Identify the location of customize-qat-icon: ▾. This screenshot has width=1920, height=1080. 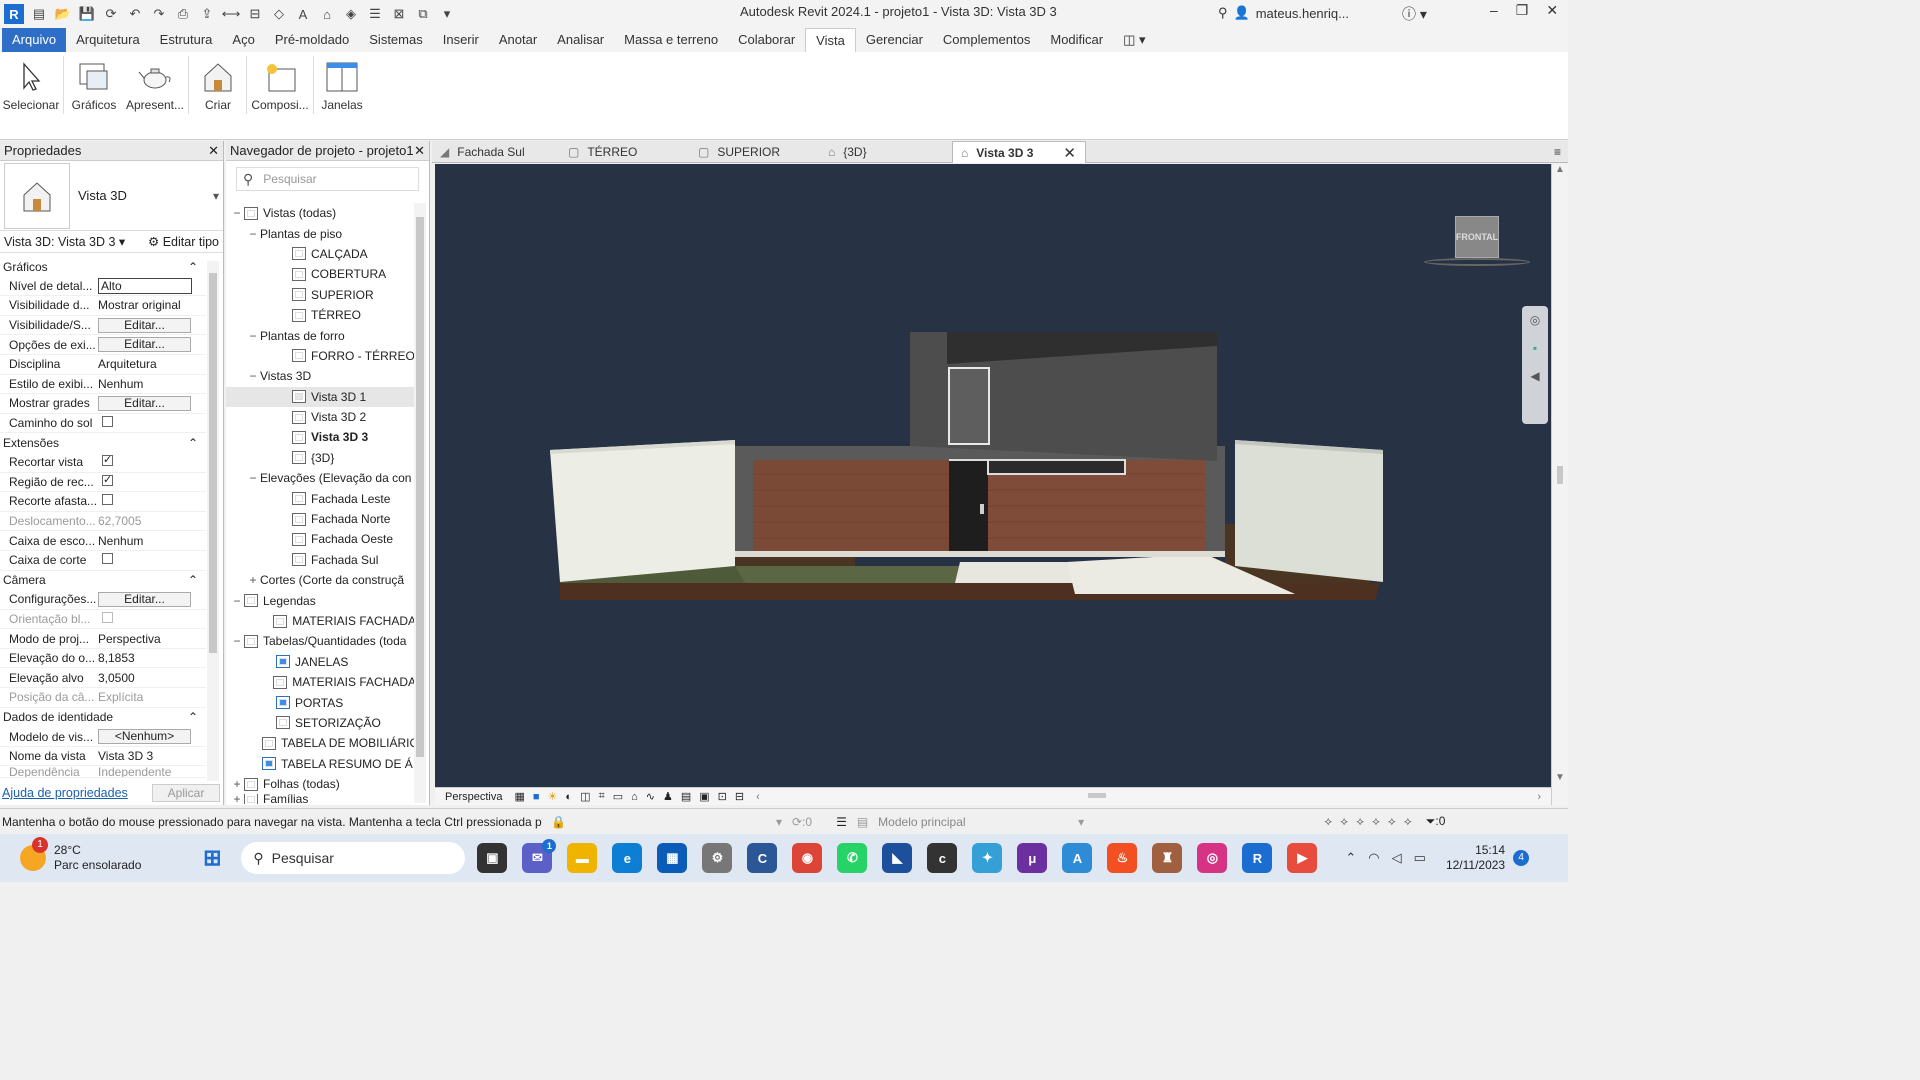
(447, 14).